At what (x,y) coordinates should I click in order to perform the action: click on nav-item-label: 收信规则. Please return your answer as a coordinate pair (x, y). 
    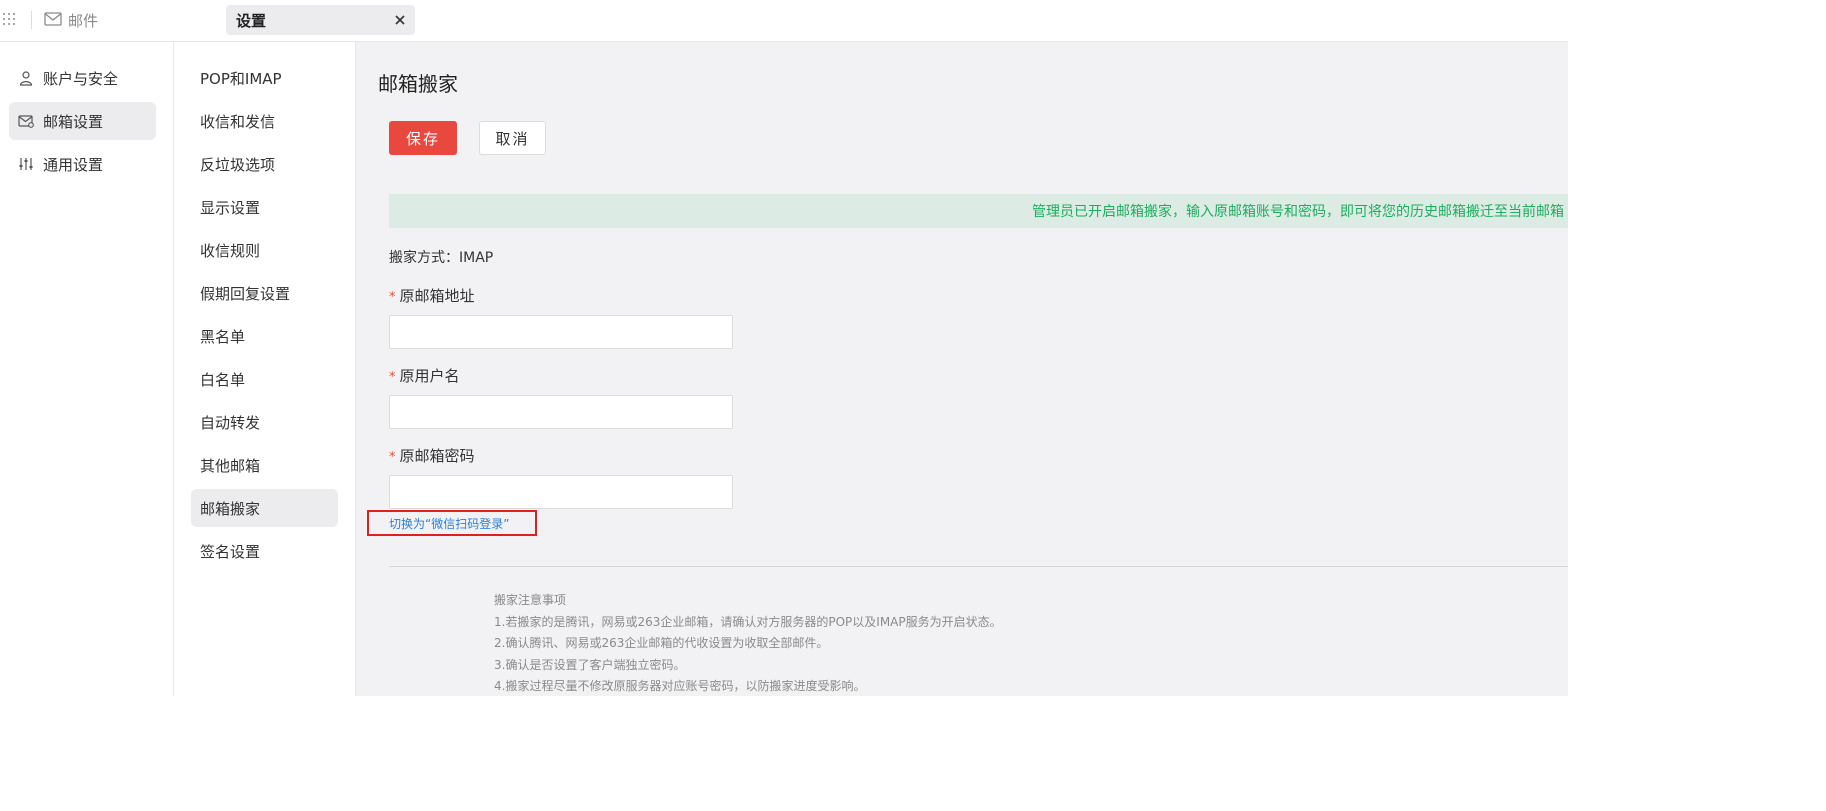
    Looking at the image, I should click on (230, 250).